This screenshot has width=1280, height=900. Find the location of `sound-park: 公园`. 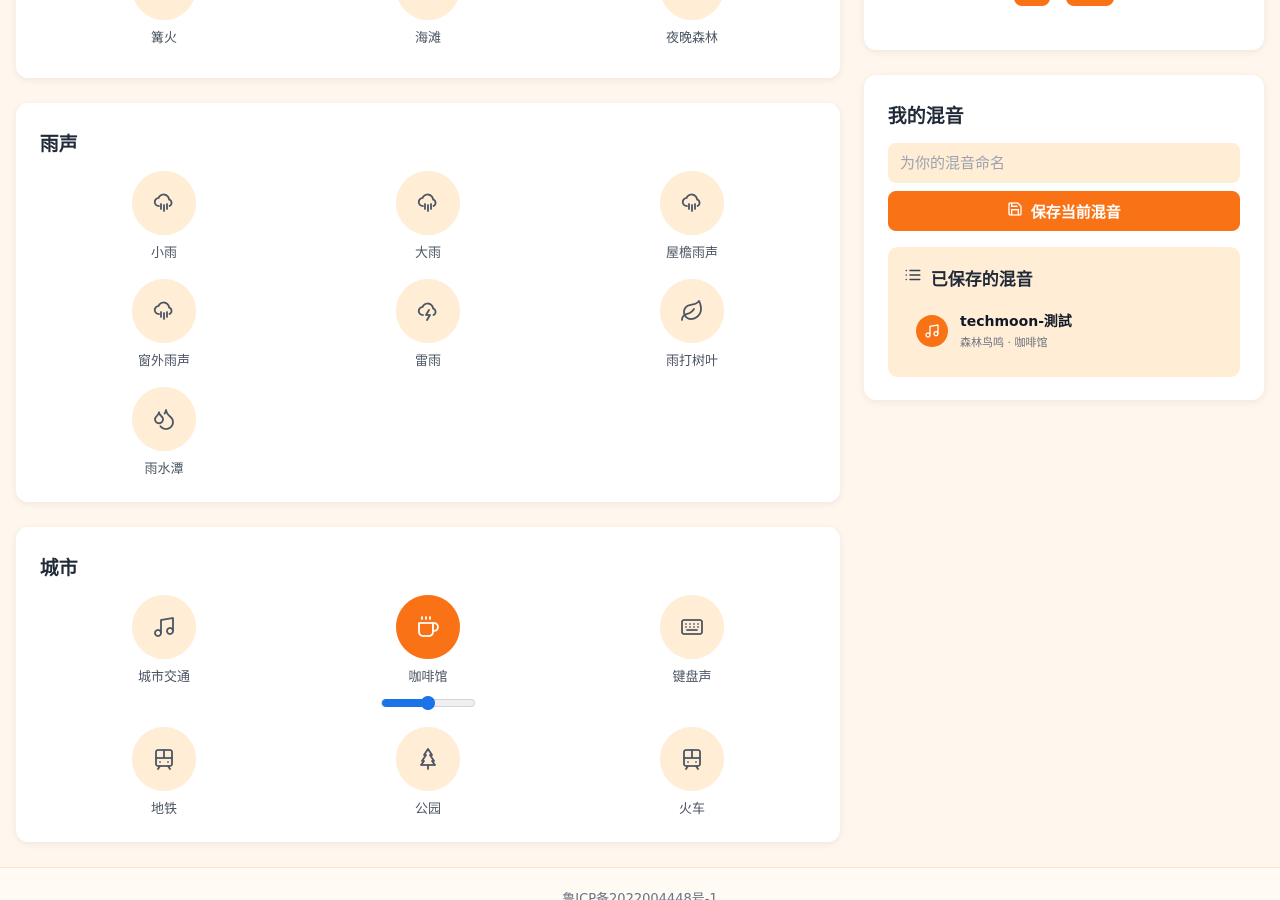

sound-park: 公园 is located at coordinates (428, 772).